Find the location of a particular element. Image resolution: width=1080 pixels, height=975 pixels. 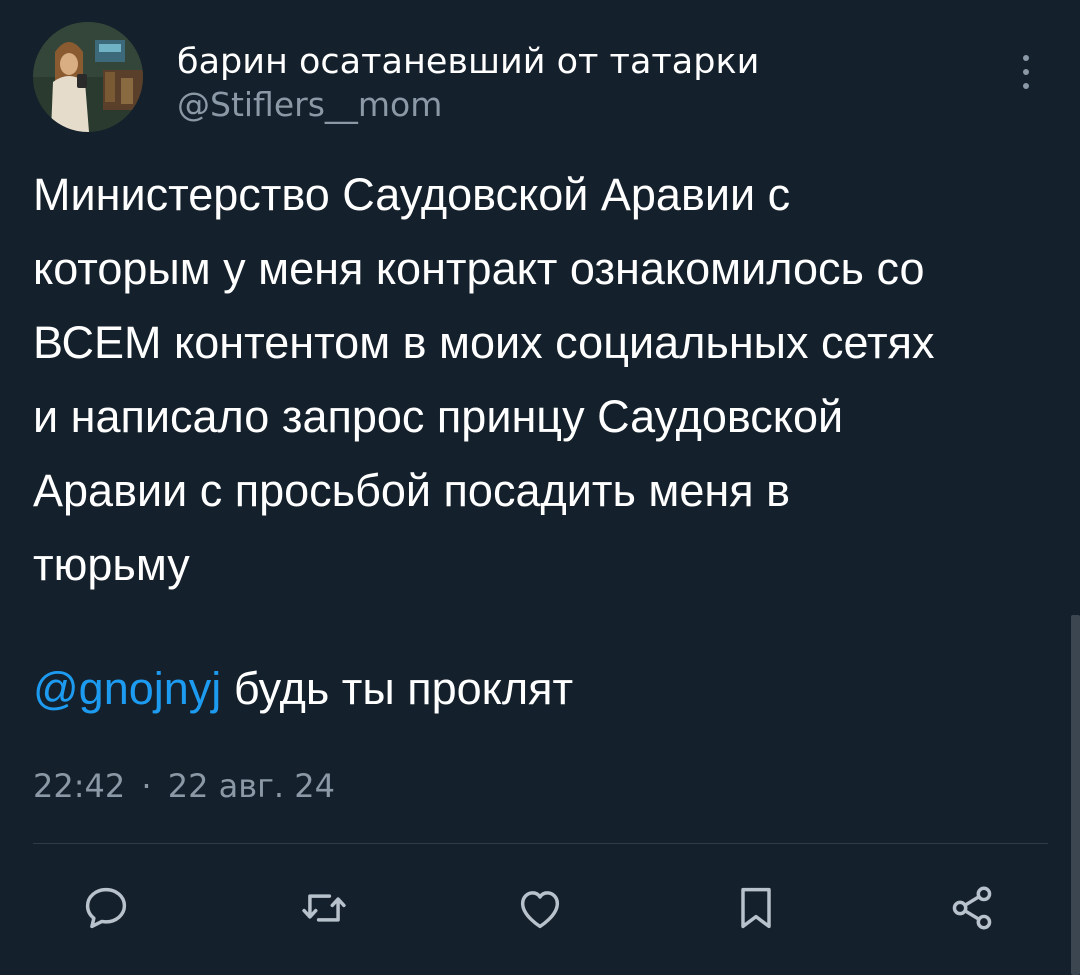

like-button is located at coordinates (540, 908).